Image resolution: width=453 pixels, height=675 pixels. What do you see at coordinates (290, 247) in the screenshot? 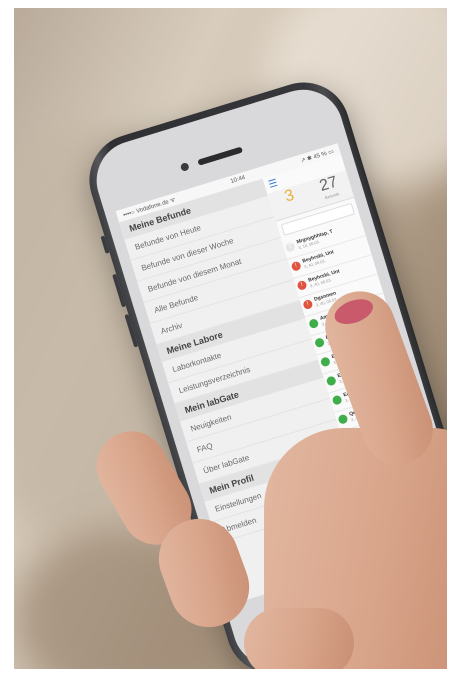
I see `status-dot-icon: T` at bounding box center [290, 247].